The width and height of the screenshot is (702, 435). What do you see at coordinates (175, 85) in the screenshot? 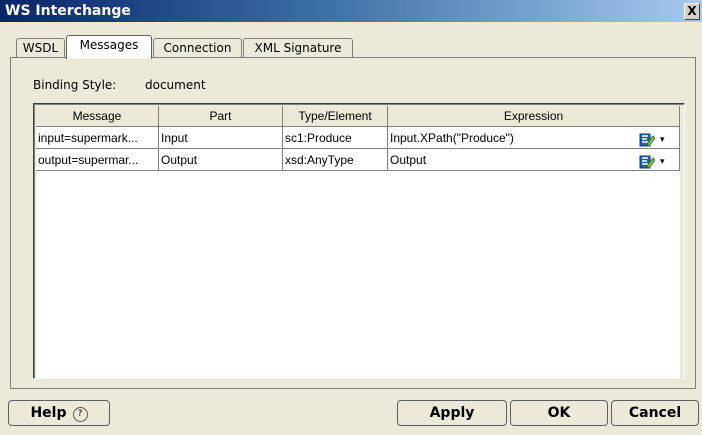
I see `binding-style-value: document` at bounding box center [175, 85].